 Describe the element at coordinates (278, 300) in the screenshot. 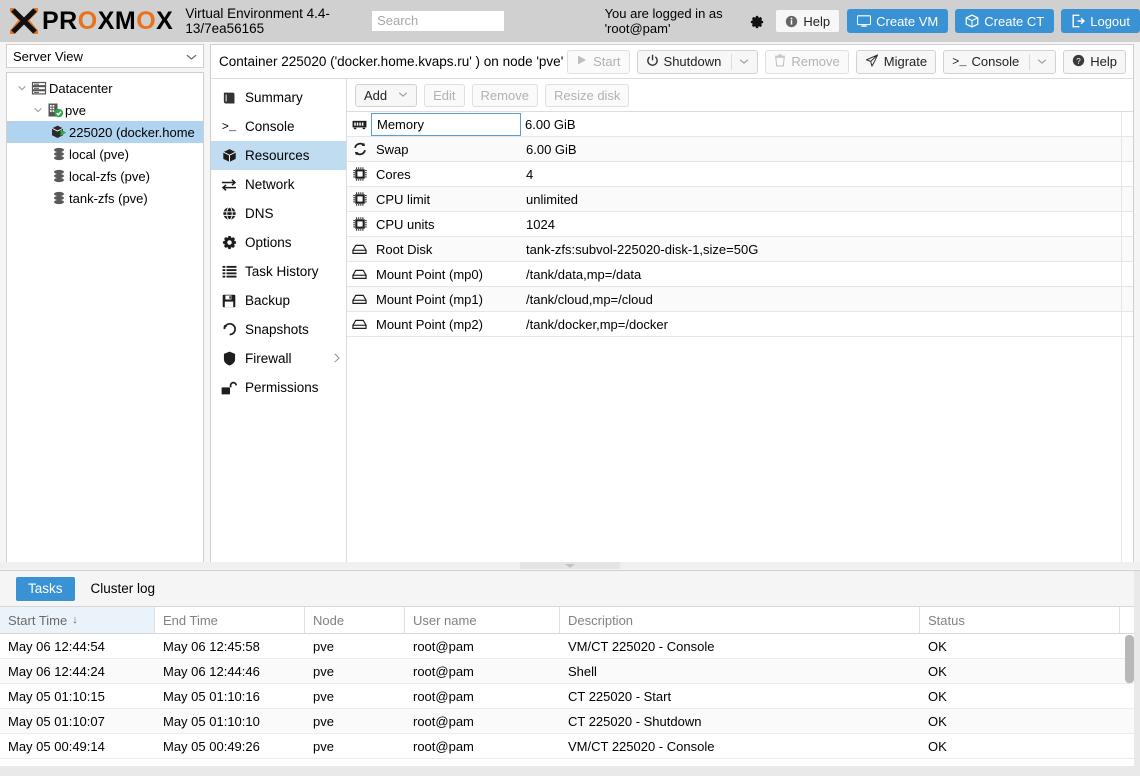

I see `nav-item-backup: Backup` at that location.